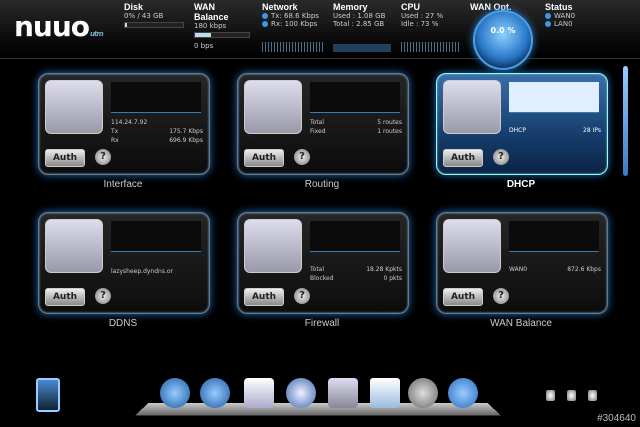 The height and width of the screenshot is (427, 640). I want to click on tile-label: Interface, so click(123, 184).